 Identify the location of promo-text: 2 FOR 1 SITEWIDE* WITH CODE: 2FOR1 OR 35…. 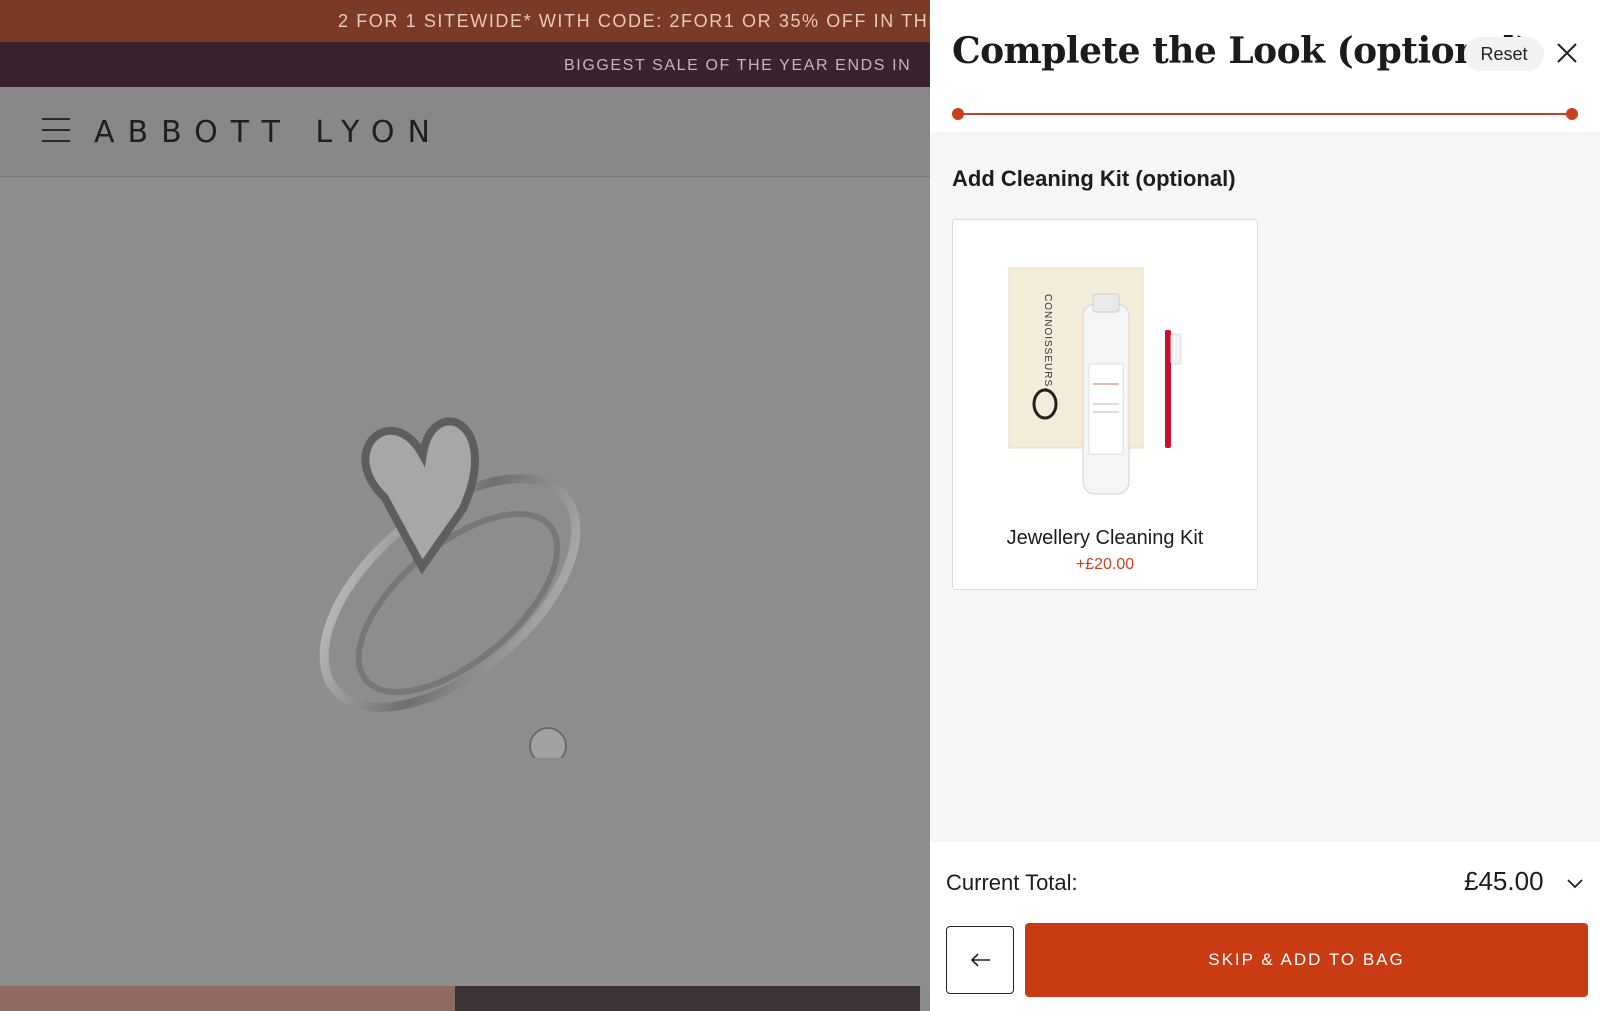
(634, 21).